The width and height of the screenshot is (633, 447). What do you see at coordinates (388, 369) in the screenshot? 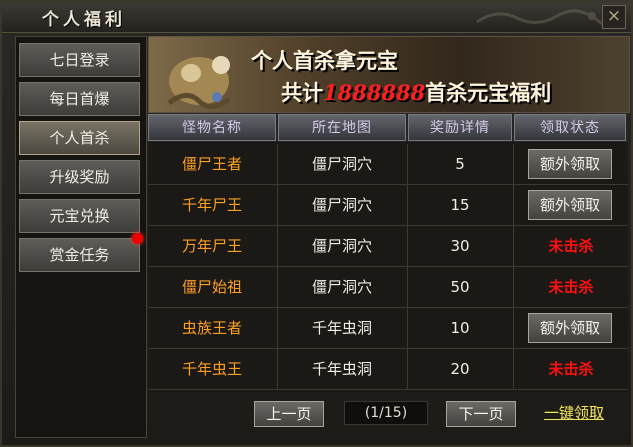
I see `table-row: 千年虫王 千年虫洞 20 未击杀` at bounding box center [388, 369].